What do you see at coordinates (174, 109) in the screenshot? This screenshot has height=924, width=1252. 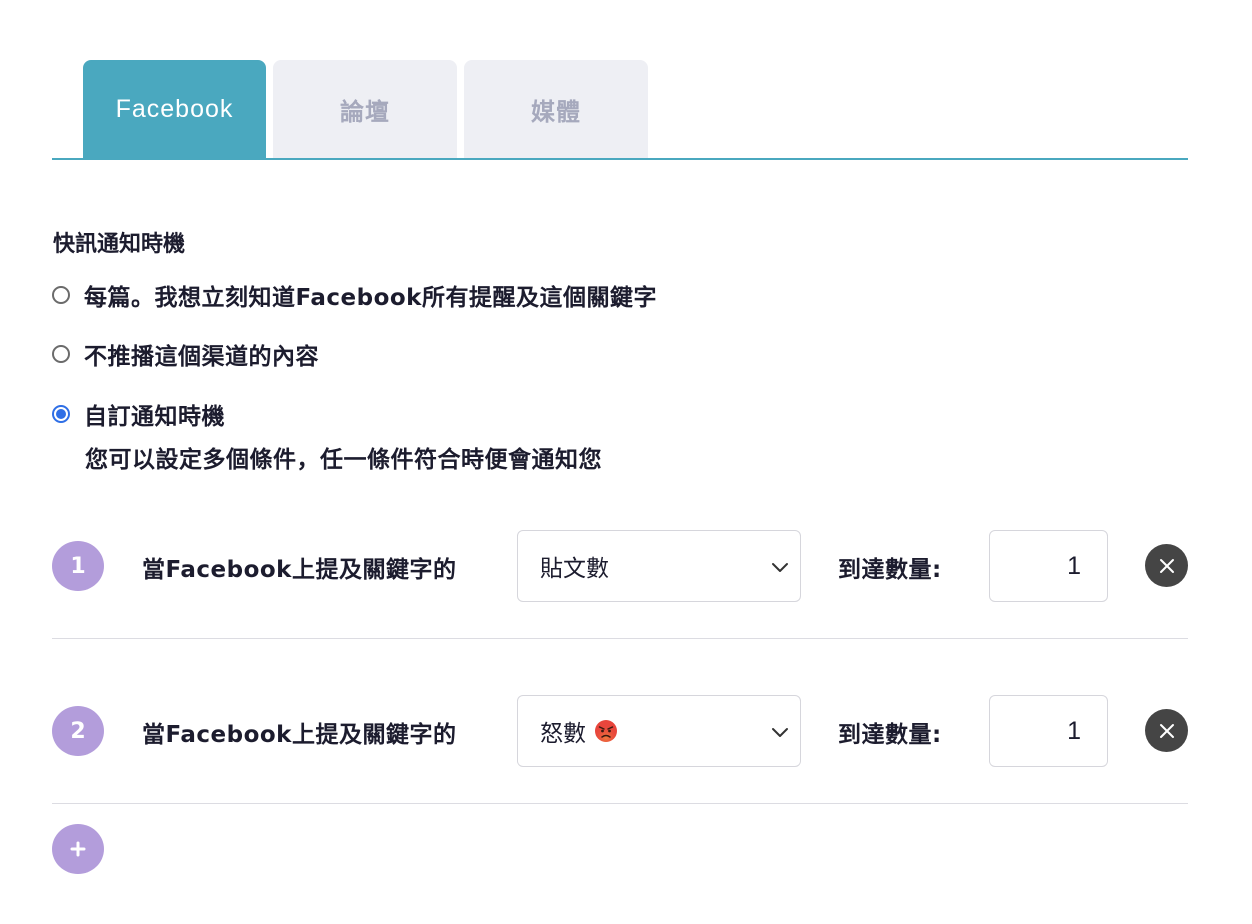 I see `tab-facebook: Facebook` at bounding box center [174, 109].